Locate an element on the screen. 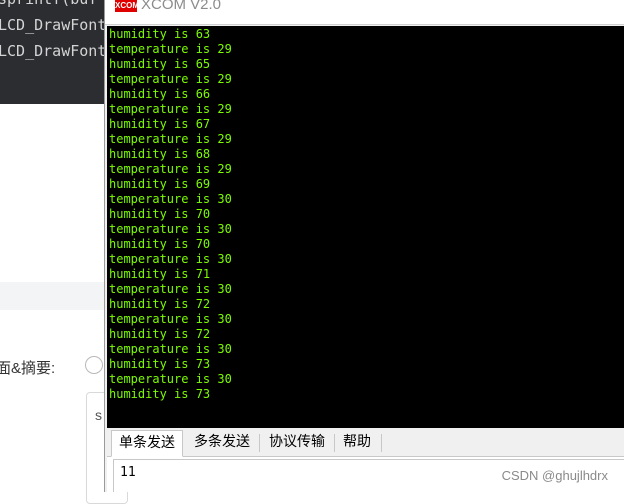  watermark: CSDN @ghujlhdrx is located at coordinates (554, 475).